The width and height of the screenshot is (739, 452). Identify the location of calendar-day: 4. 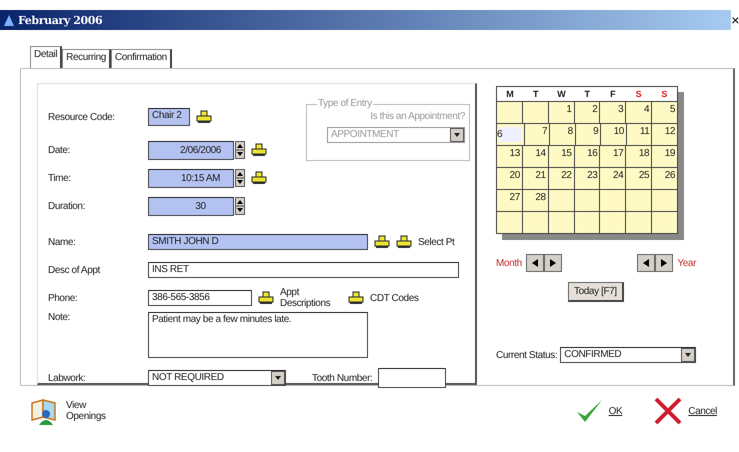
(638, 112).